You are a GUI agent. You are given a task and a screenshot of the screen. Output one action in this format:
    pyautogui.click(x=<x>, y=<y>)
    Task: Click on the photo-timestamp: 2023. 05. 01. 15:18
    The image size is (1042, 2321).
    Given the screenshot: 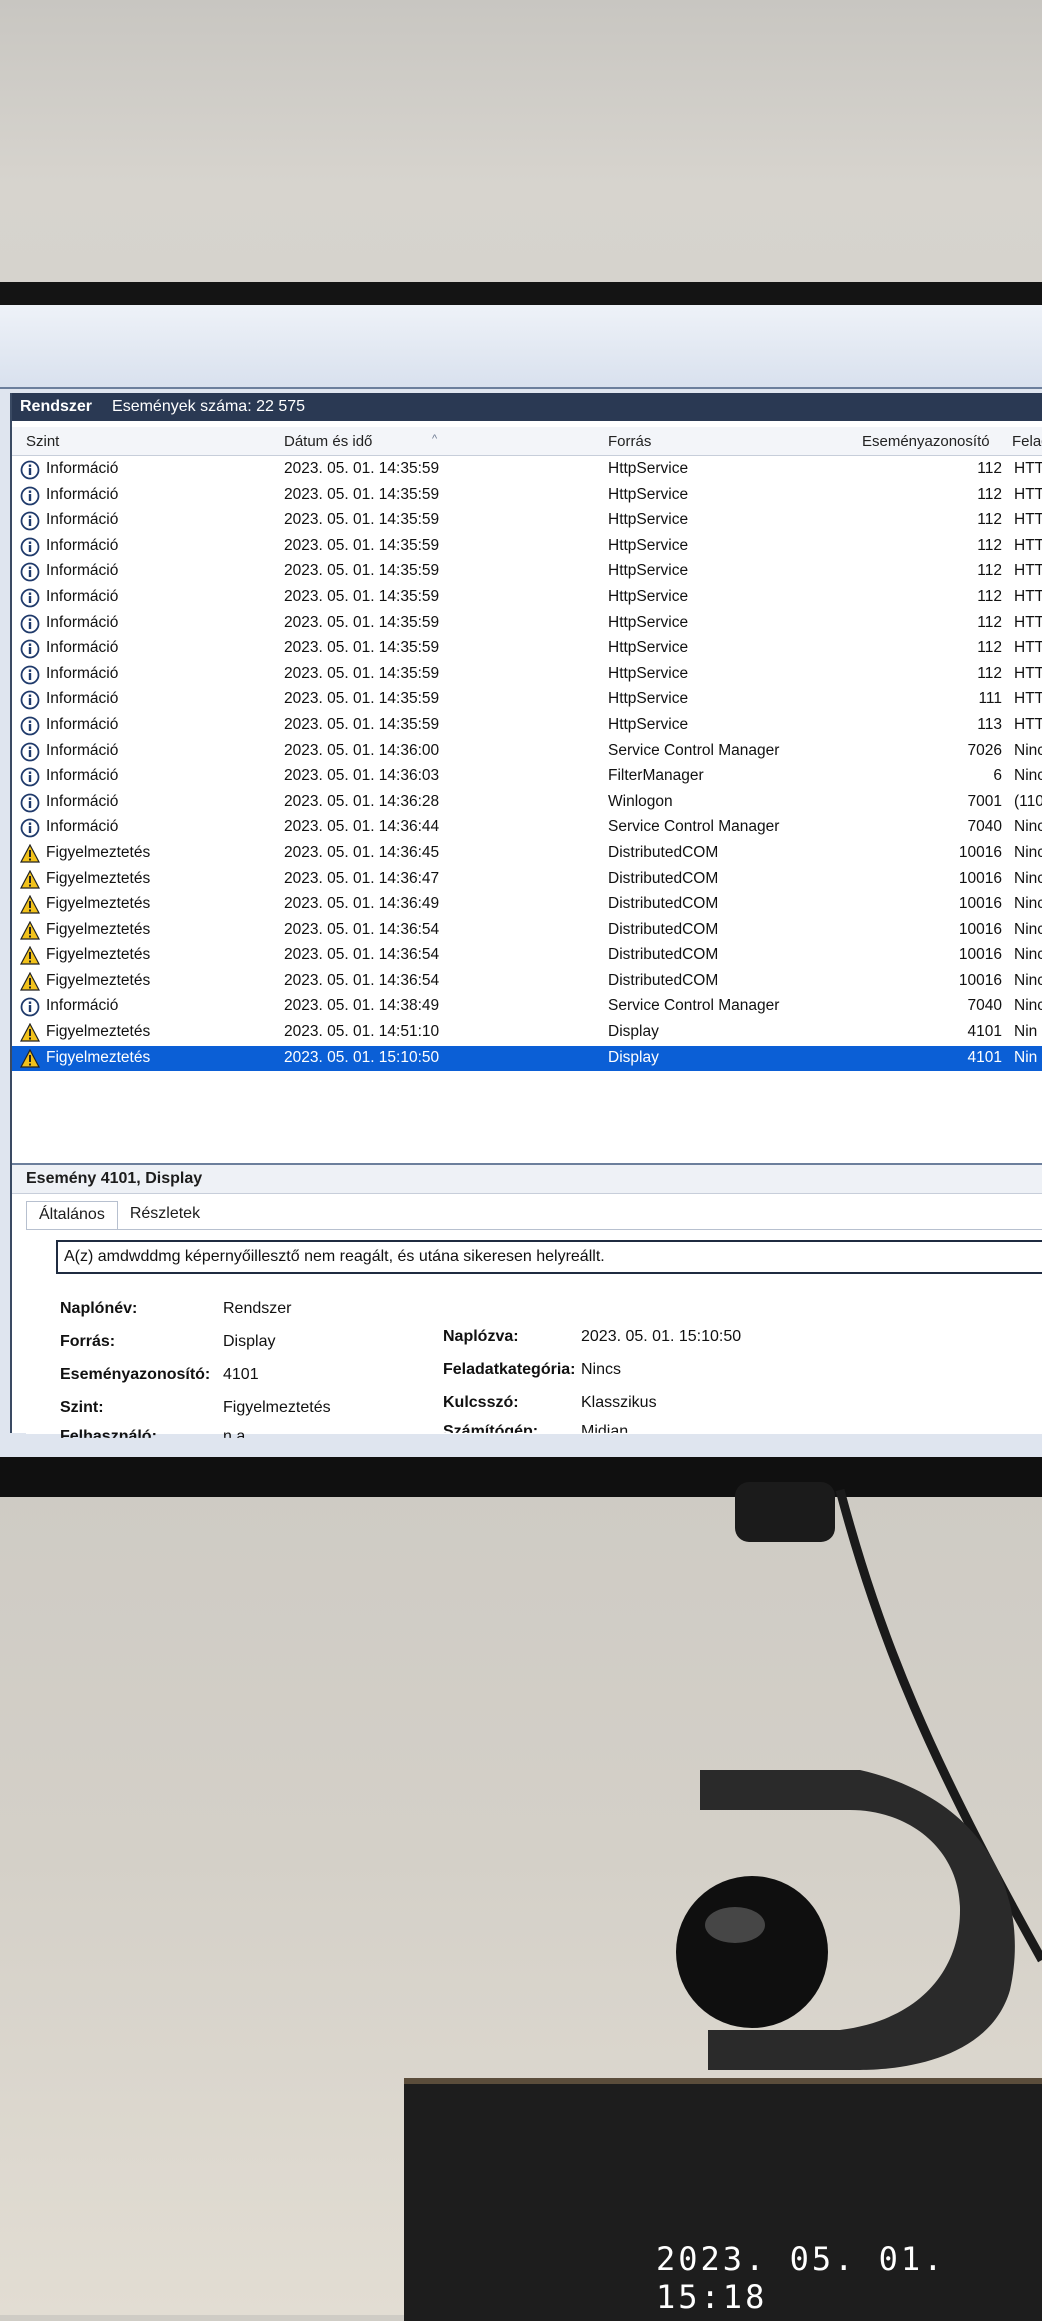 What is the action you would take?
    pyautogui.click(x=801, y=2278)
    